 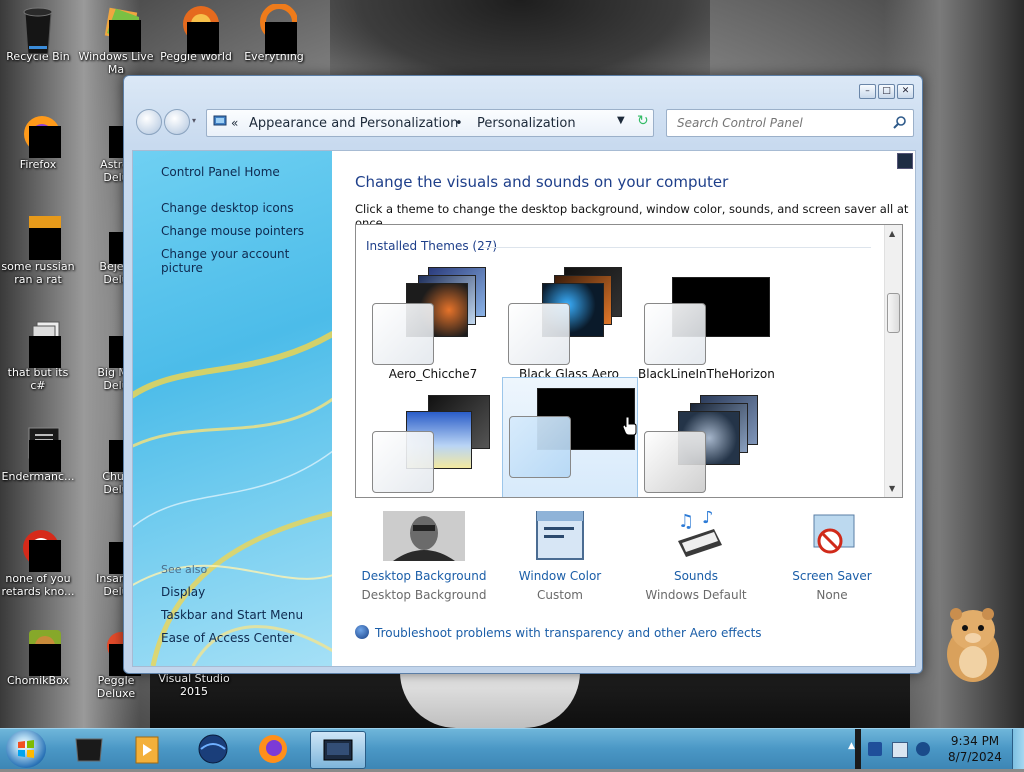 What do you see at coordinates (183, 592) in the screenshot?
I see `nav-display: Display` at bounding box center [183, 592].